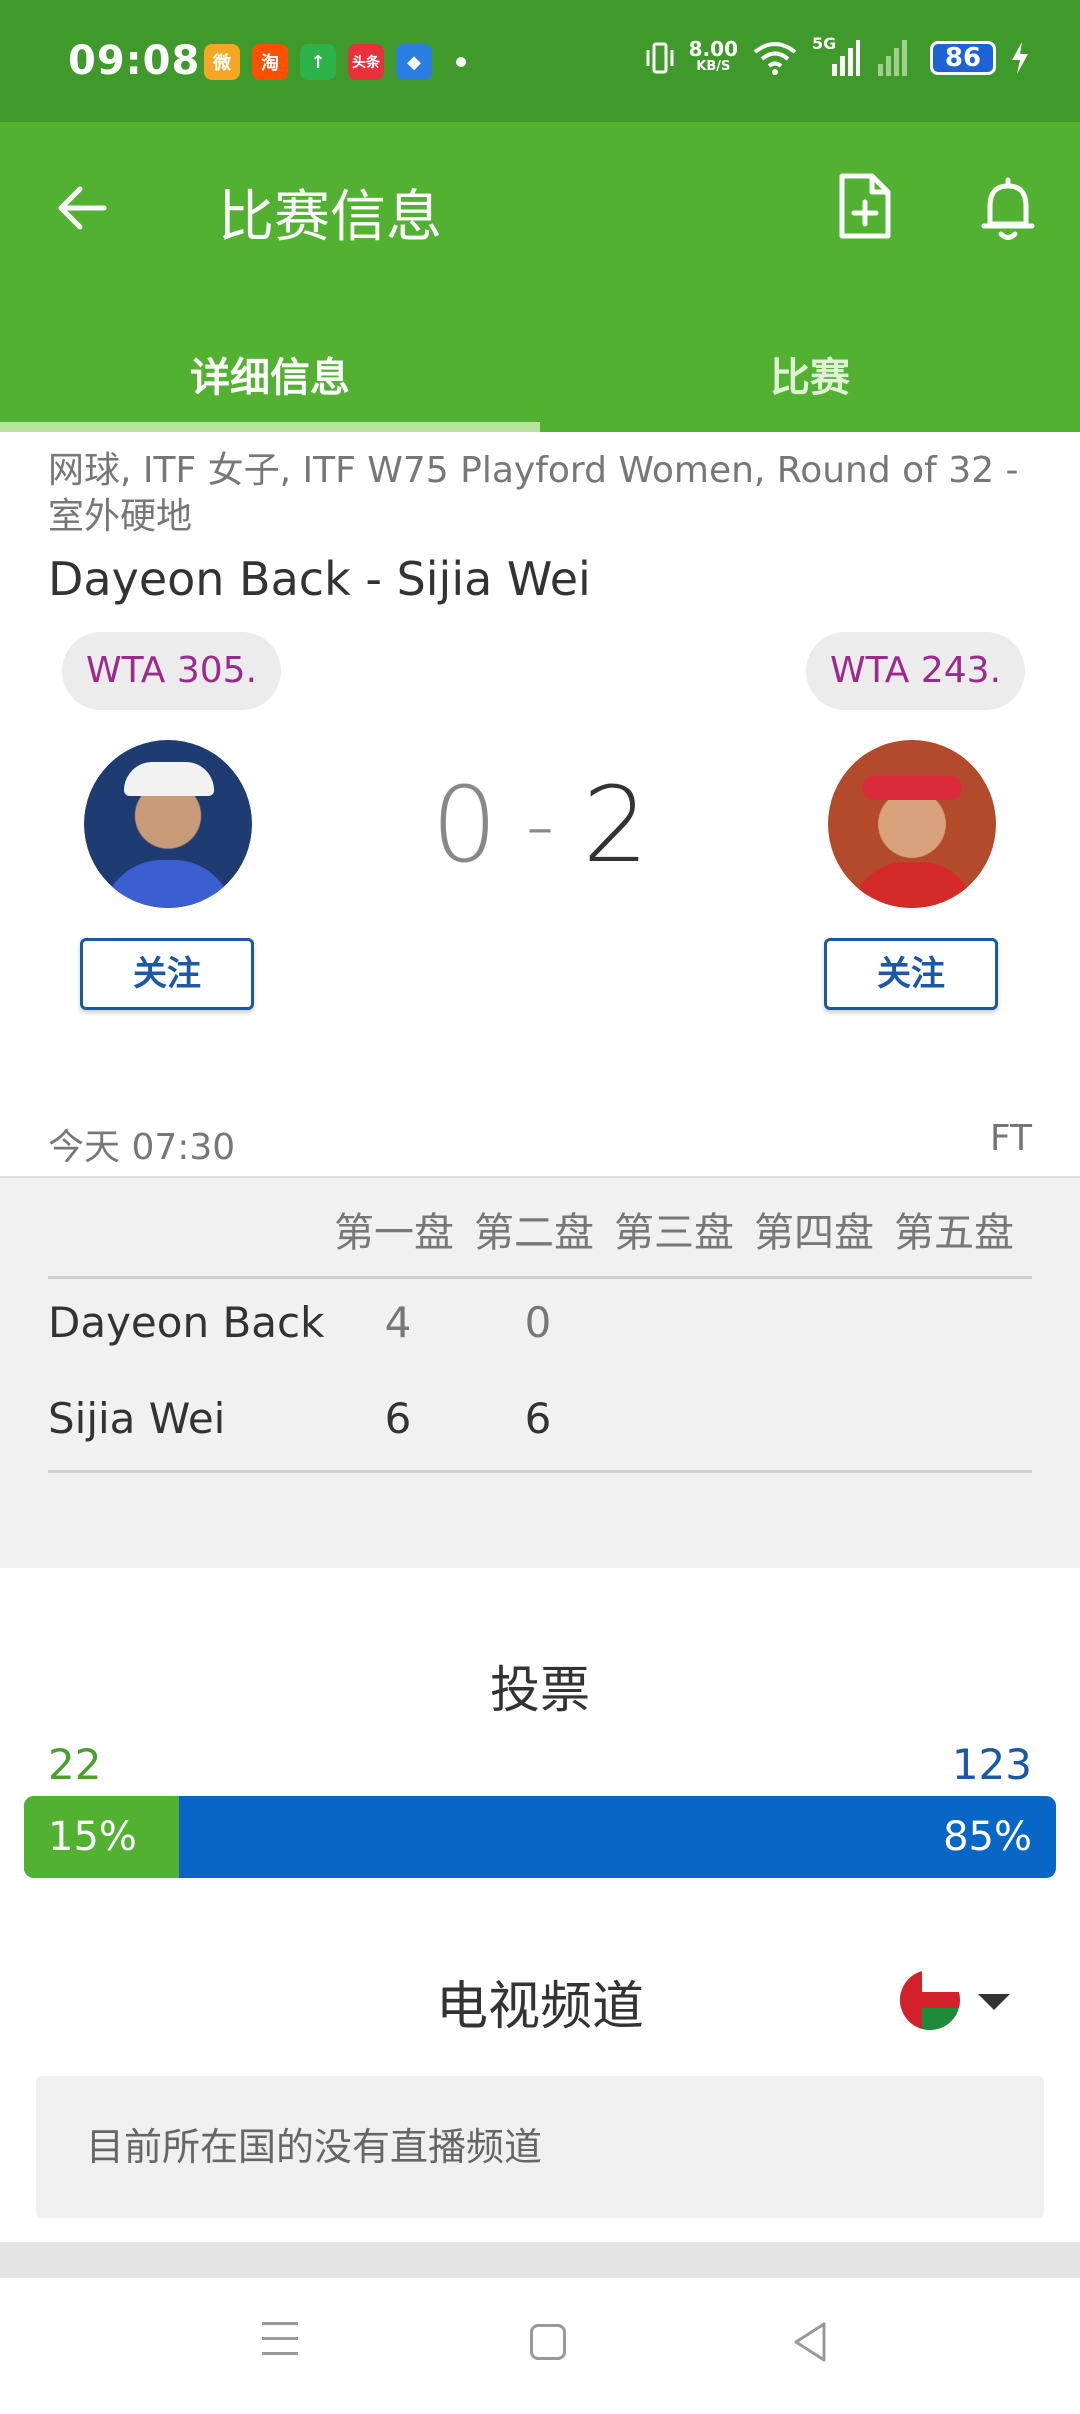 This screenshot has width=1080, height=2414. I want to click on taobao-icon: 淘, so click(270, 62).